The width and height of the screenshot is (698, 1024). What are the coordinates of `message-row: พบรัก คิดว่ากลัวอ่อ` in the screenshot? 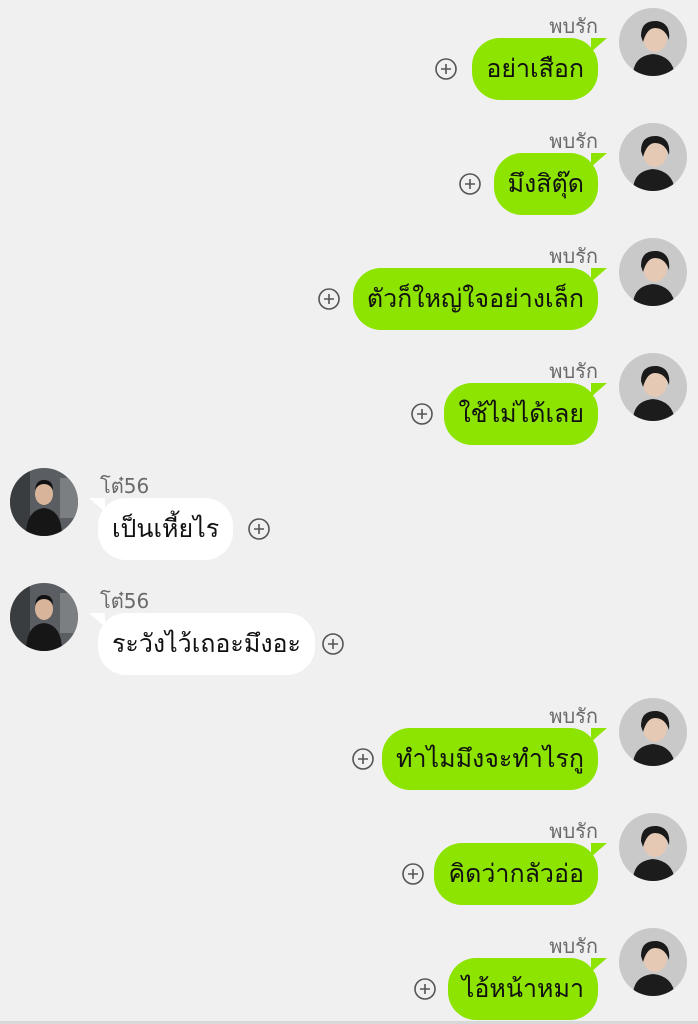 It's located at (349, 862).